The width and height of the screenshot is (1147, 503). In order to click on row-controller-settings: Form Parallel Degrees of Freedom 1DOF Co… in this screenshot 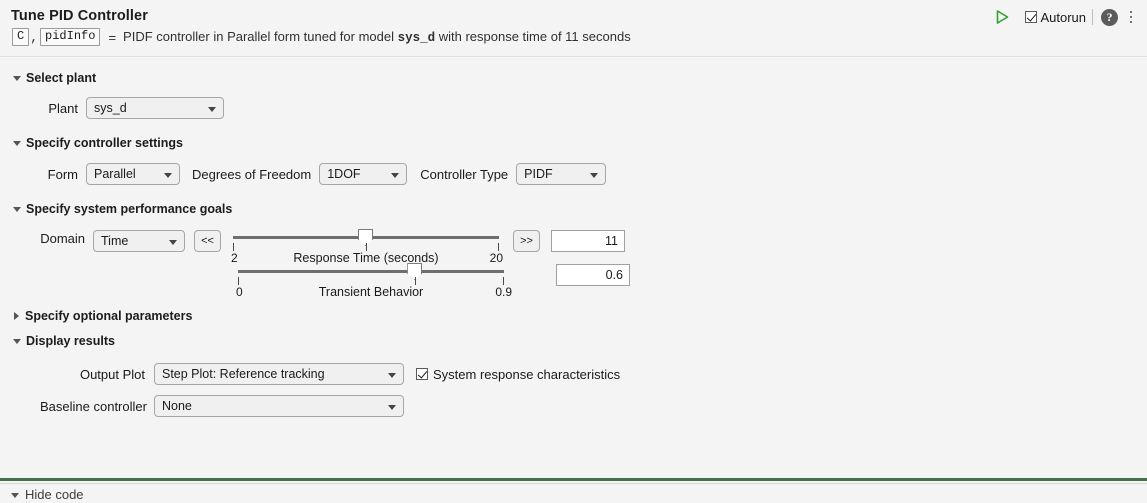, I will do `click(573, 174)`.